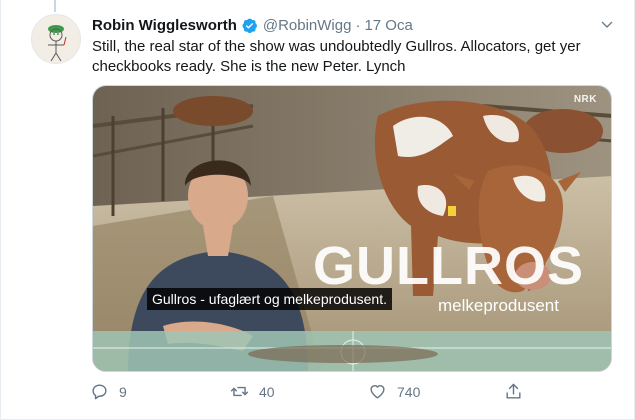 The height and width of the screenshot is (420, 635). I want to click on retweet-button: 40, so click(252, 391).